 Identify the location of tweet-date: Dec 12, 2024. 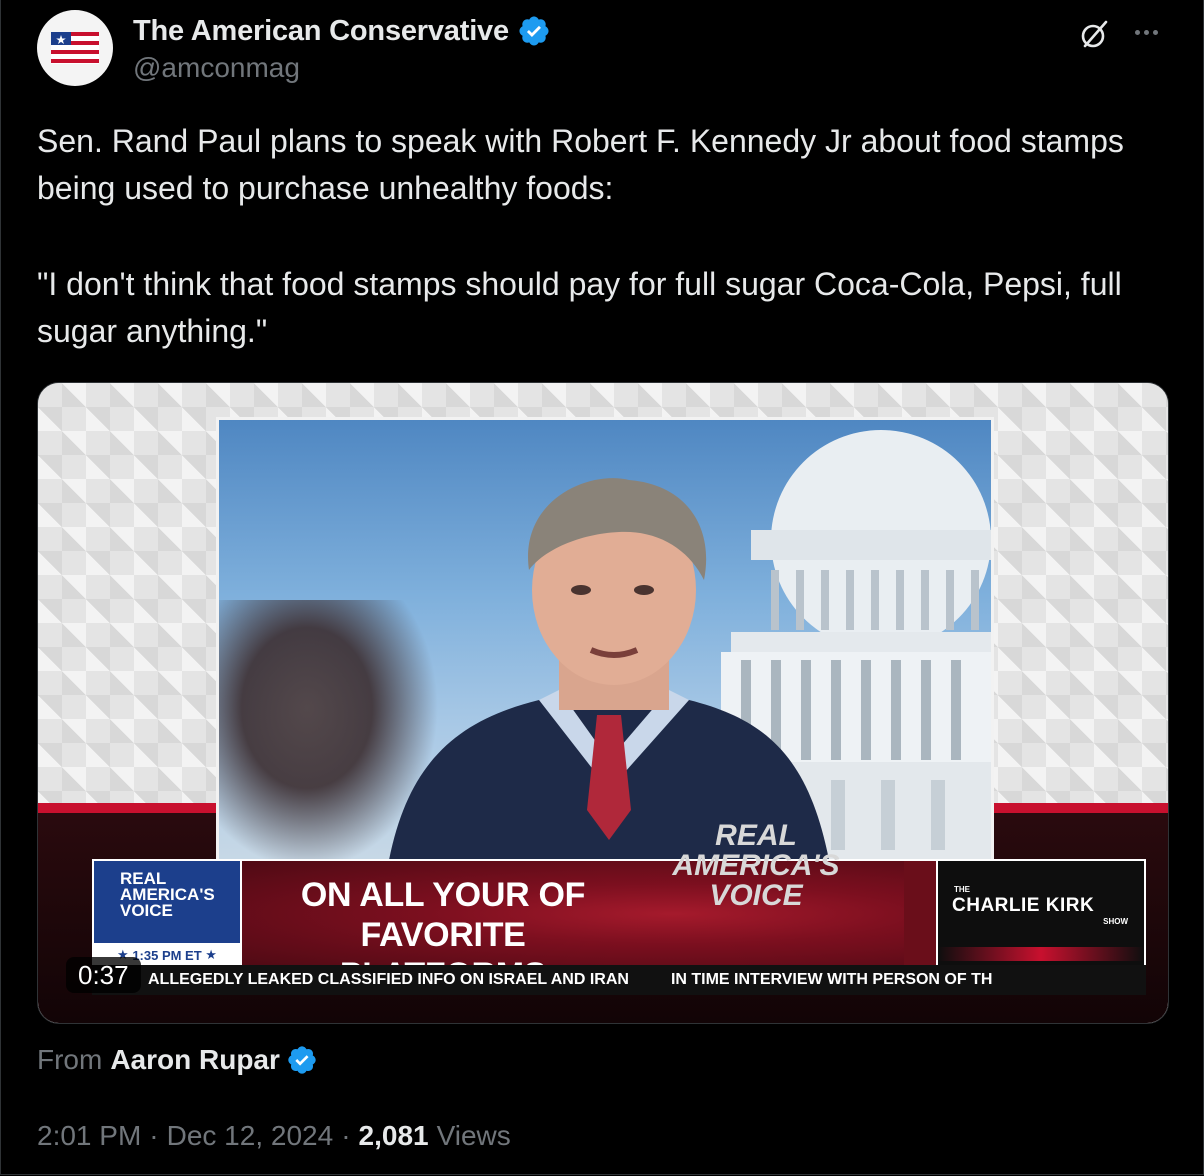
(250, 1136).